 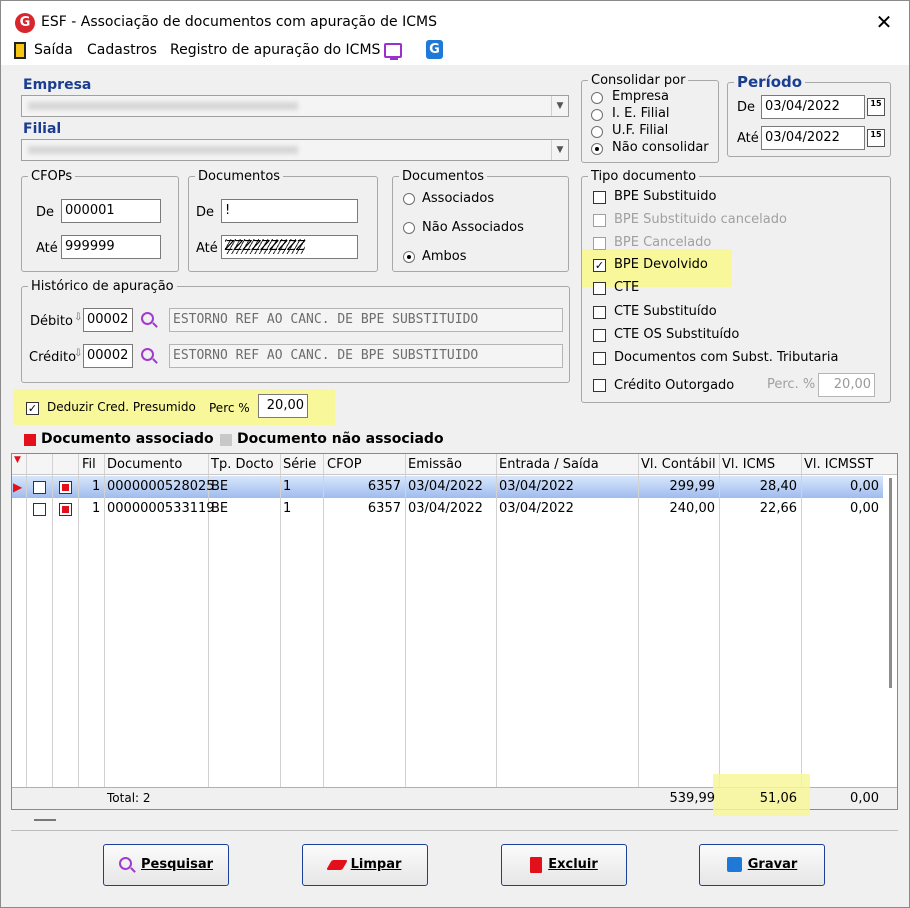 What do you see at coordinates (366, 356) in the screenshot?
I see `credito-desc-input: ESTORNO REF AO CANC. DE BPE SUBSTITUIDO` at bounding box center [366, 356].